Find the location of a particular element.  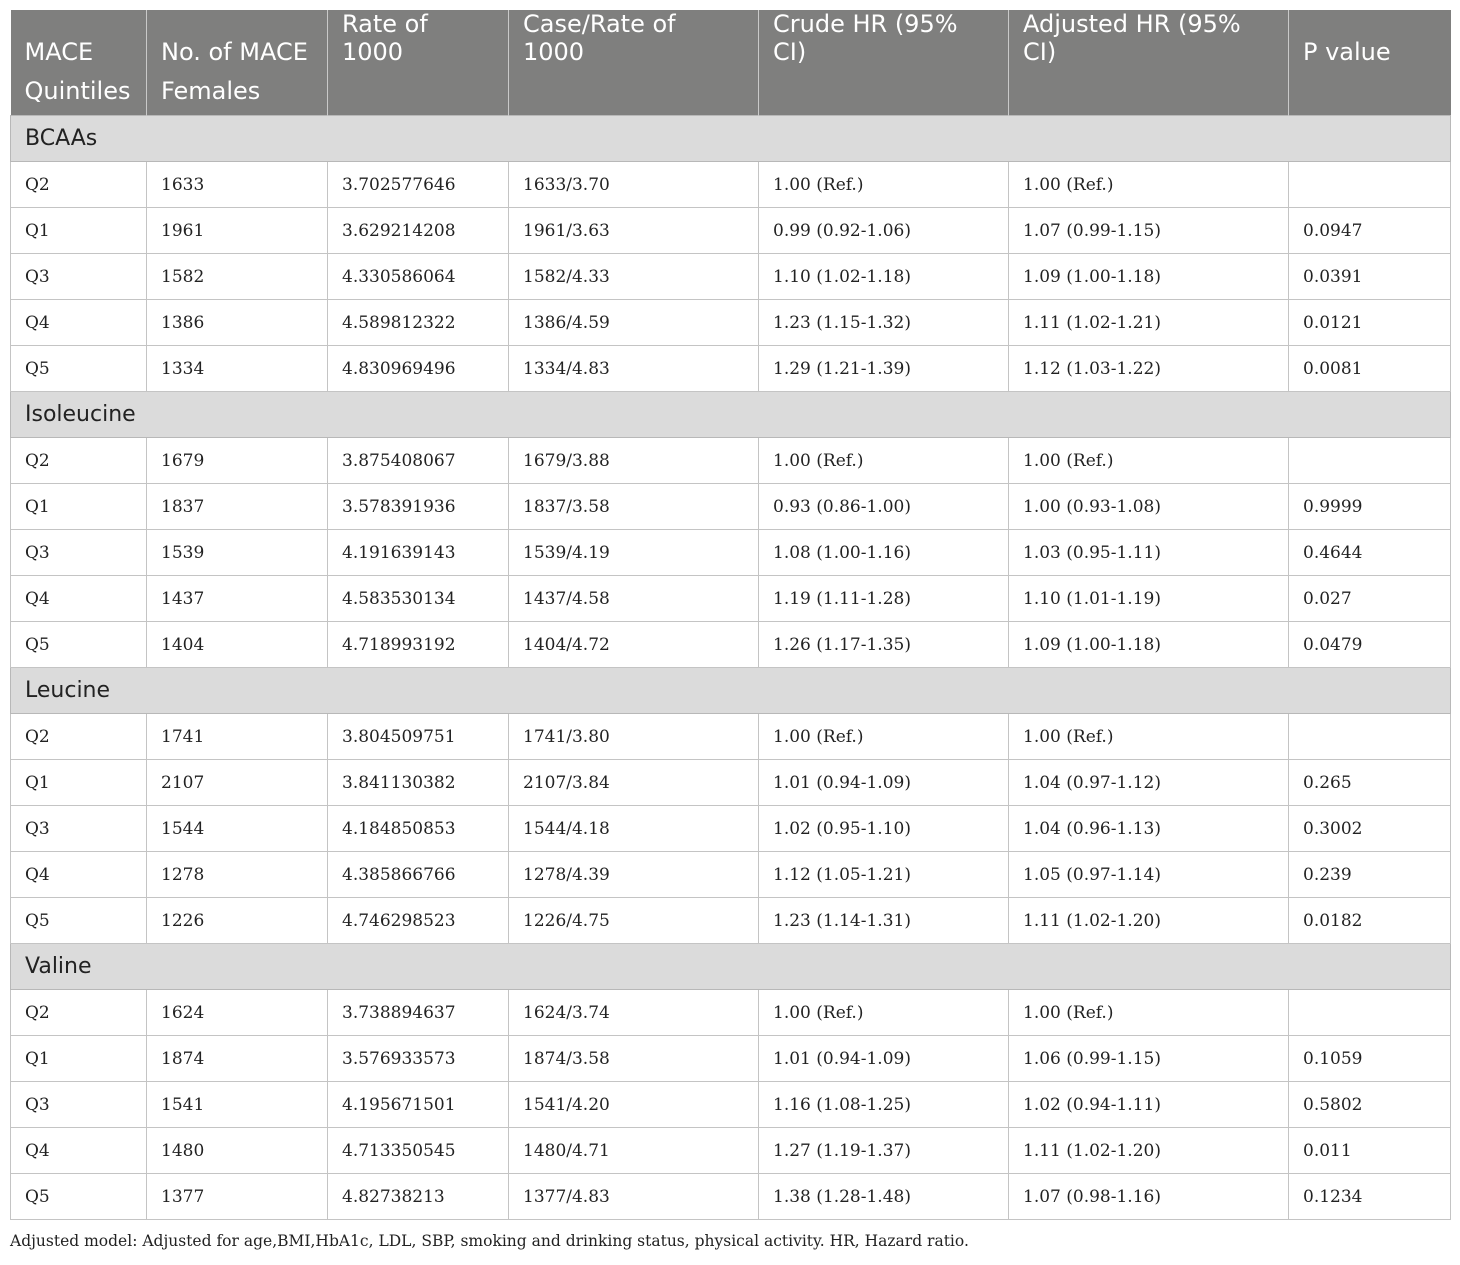

table-cell: 1480 is located at coordinates (237, 1150).